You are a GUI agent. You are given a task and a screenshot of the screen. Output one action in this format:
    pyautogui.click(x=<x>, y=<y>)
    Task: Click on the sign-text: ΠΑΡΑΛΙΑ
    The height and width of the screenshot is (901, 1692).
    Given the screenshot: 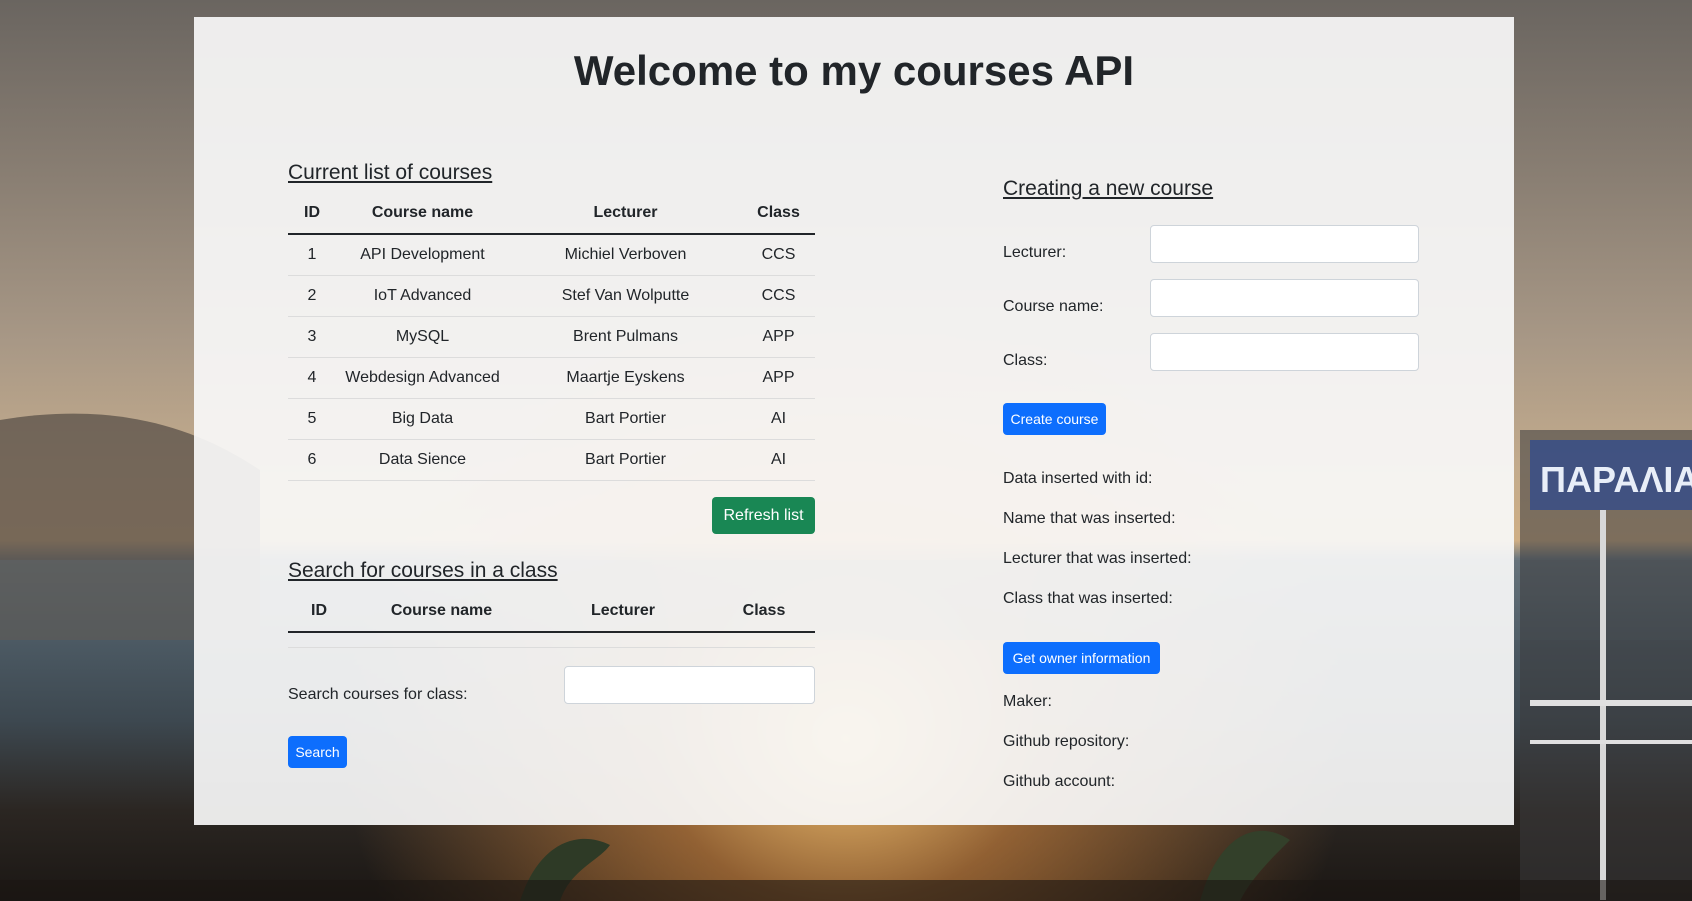 What is the action you would take?
    pyautogui.click(x=1616, y=479)
    